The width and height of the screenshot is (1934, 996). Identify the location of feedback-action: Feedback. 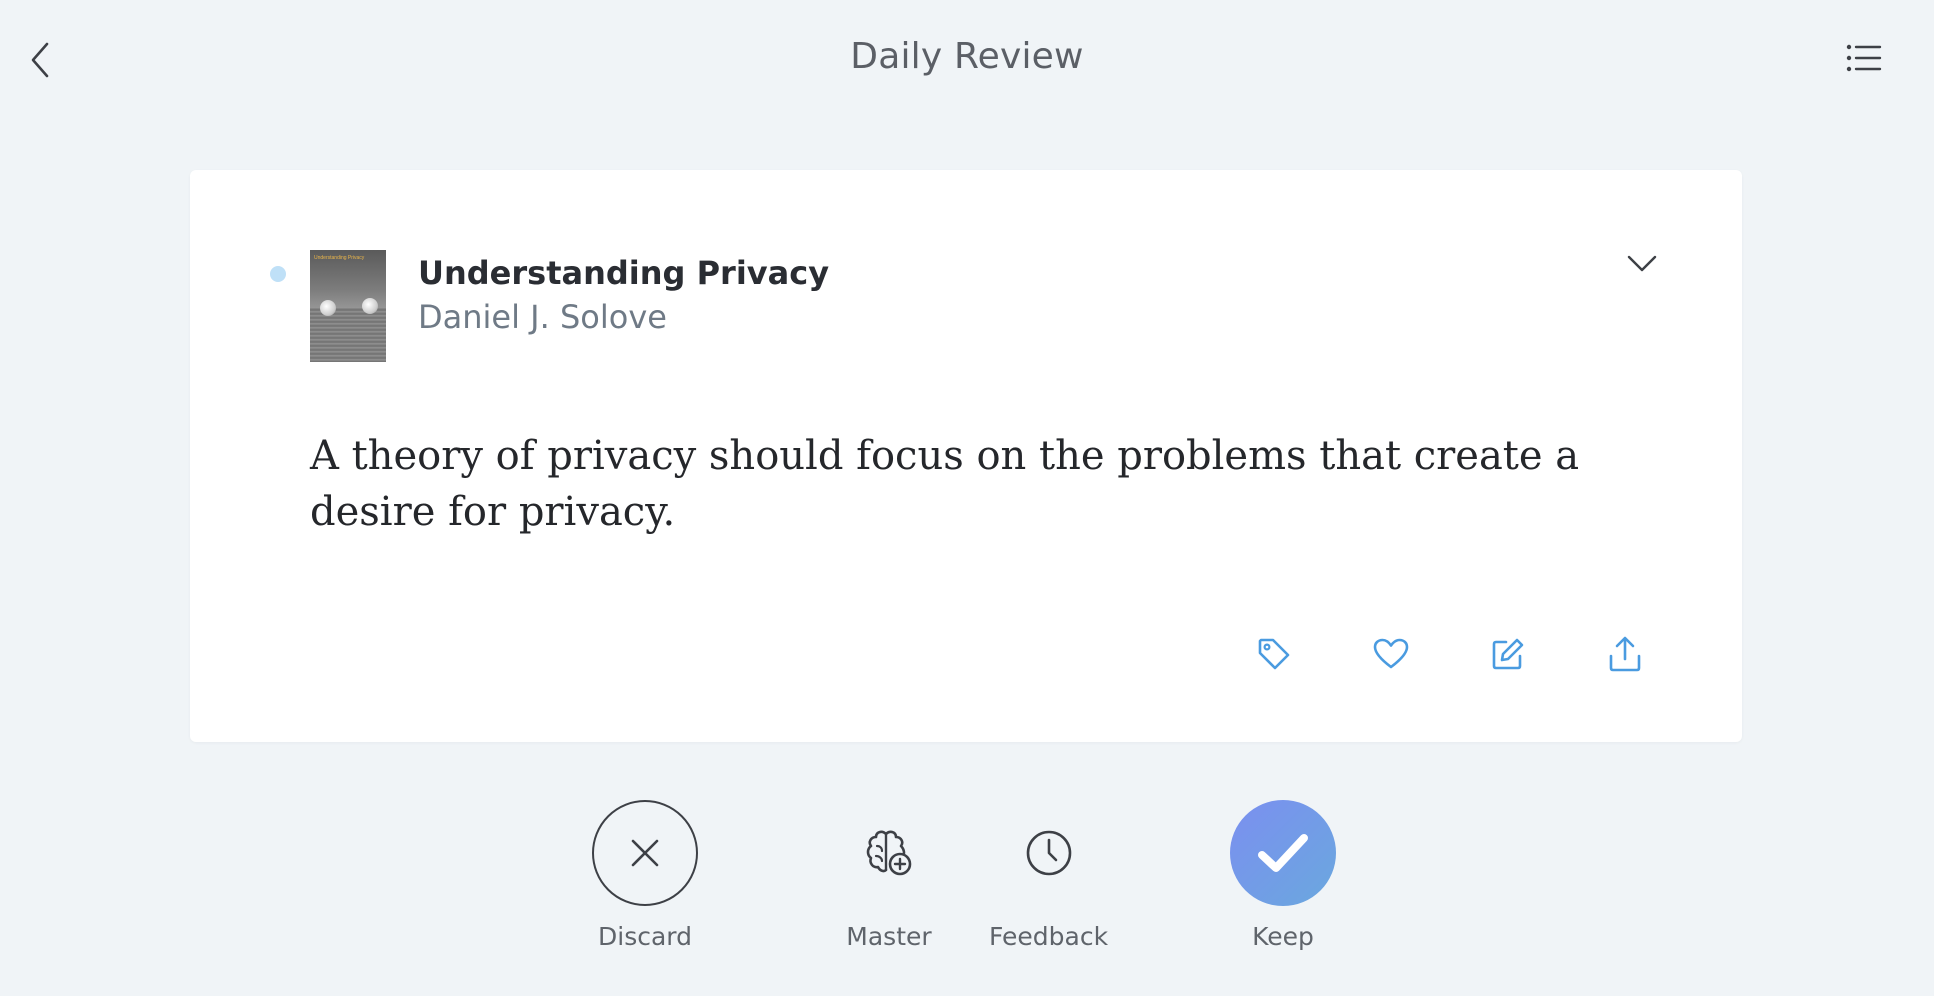
(1048, 875).